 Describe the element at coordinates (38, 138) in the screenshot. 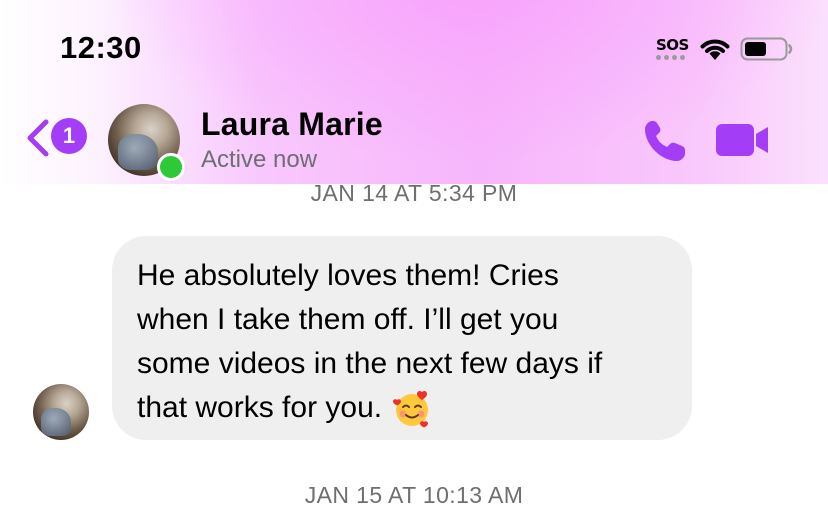

I see `chevron-left-icon` at that location.